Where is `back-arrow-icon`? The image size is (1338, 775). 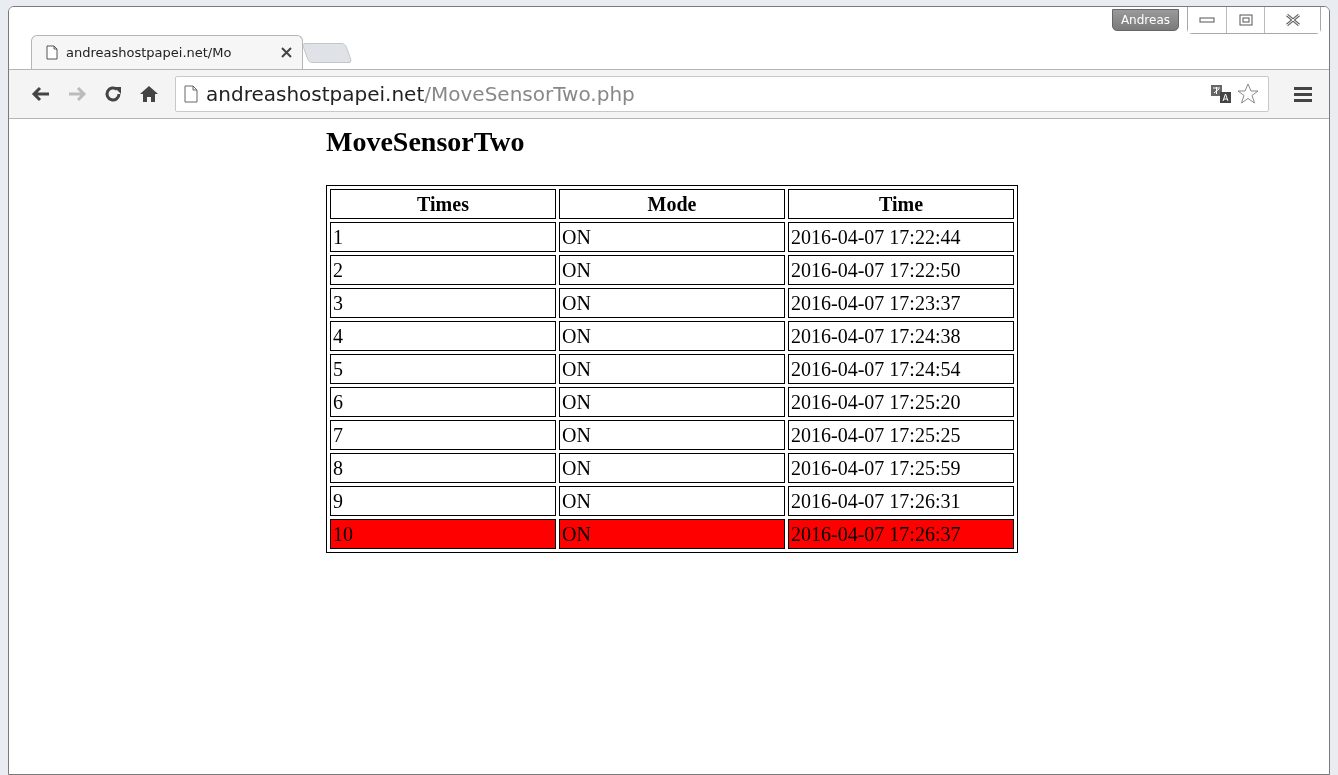
back-arrow-icon is located at coordinates (41, 94).